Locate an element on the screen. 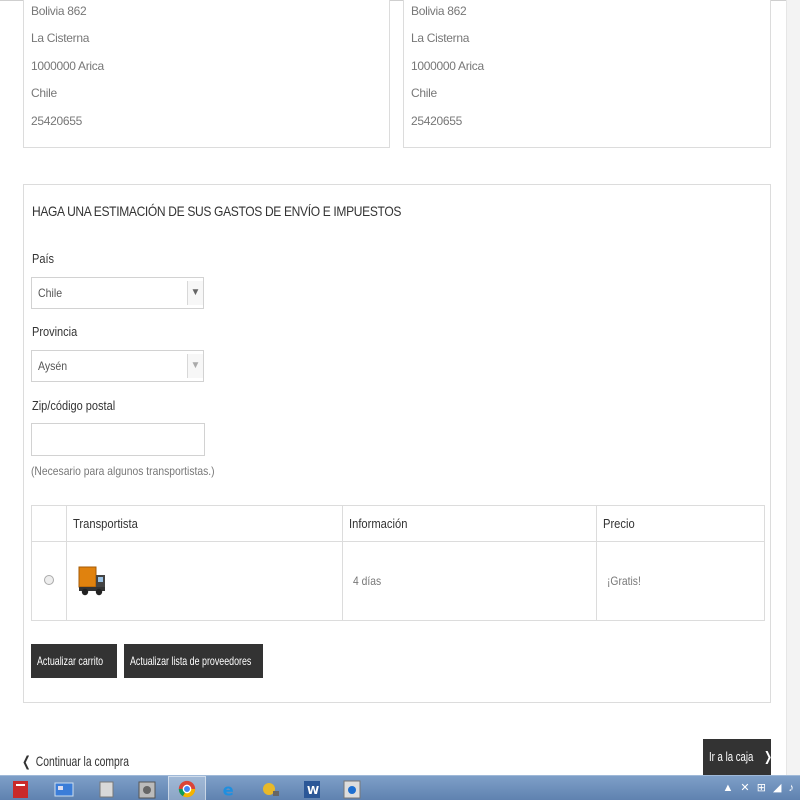 The width and height of the screenshot is (800, 800). svg-text: W is located at coordinates (313, 790).